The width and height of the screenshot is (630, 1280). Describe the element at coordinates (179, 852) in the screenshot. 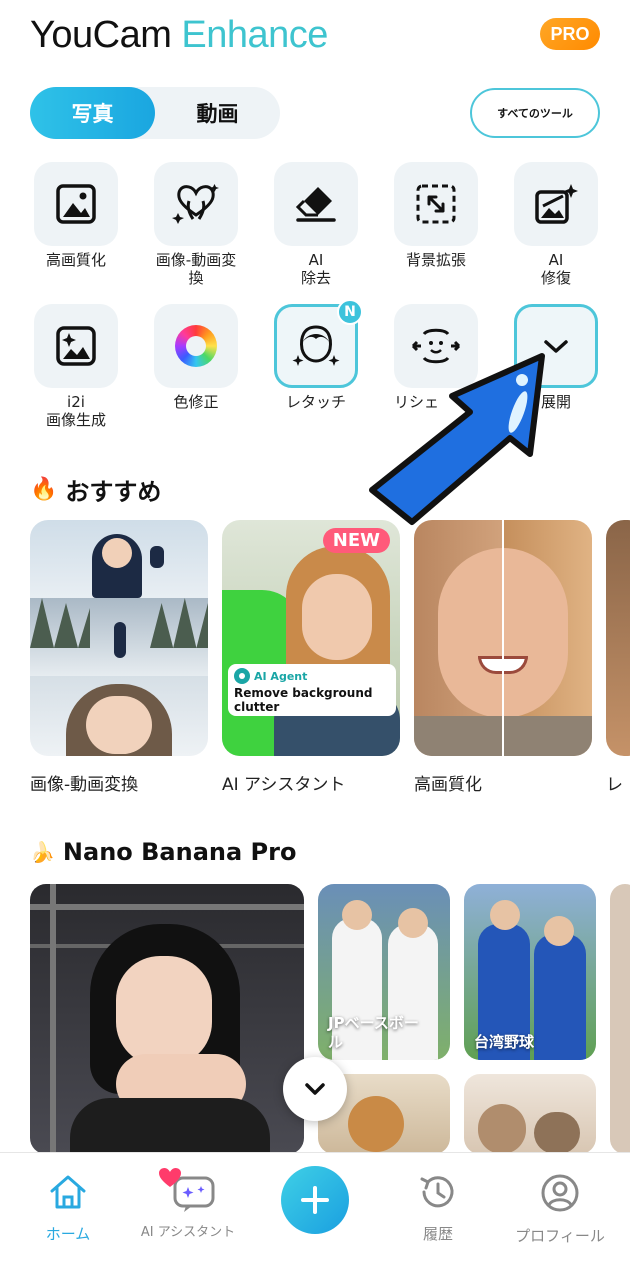

I see `nano-banana-title: Nano Banana Pro` at that location.